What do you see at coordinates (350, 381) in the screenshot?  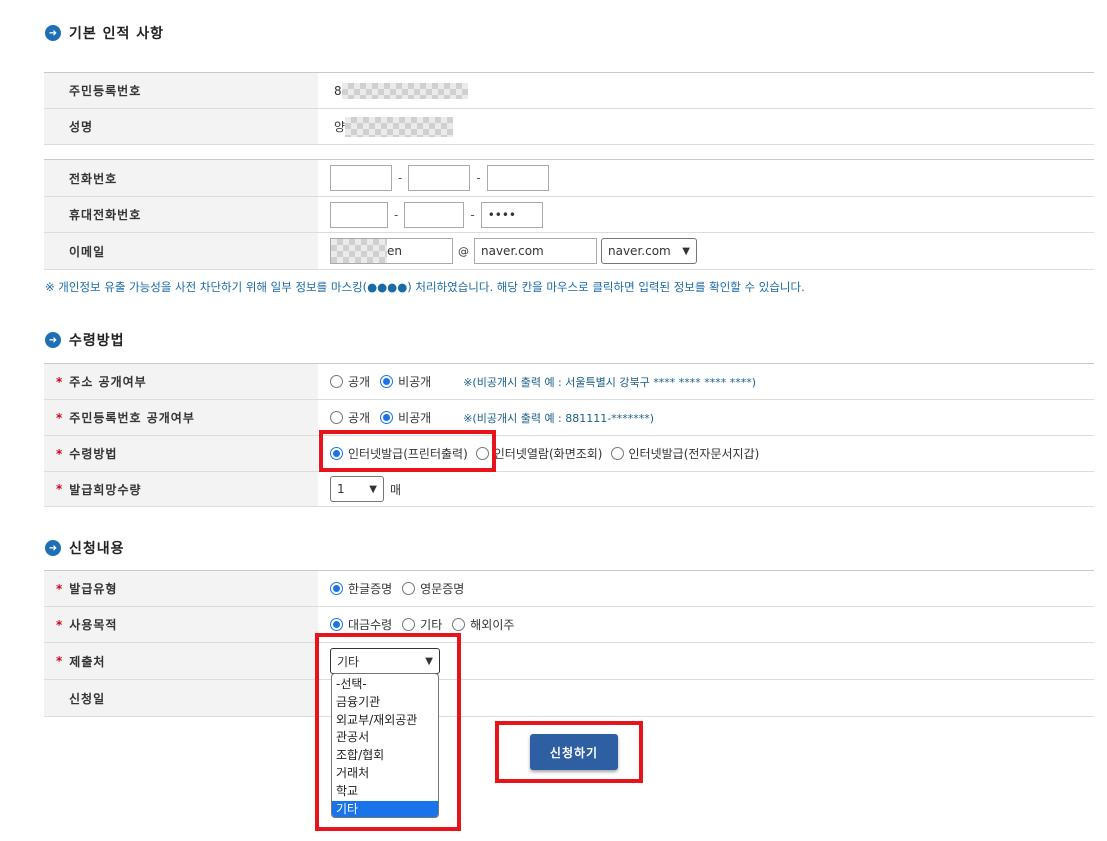 I see `address-public-radio: 공개` at bounding box center [350, 381].